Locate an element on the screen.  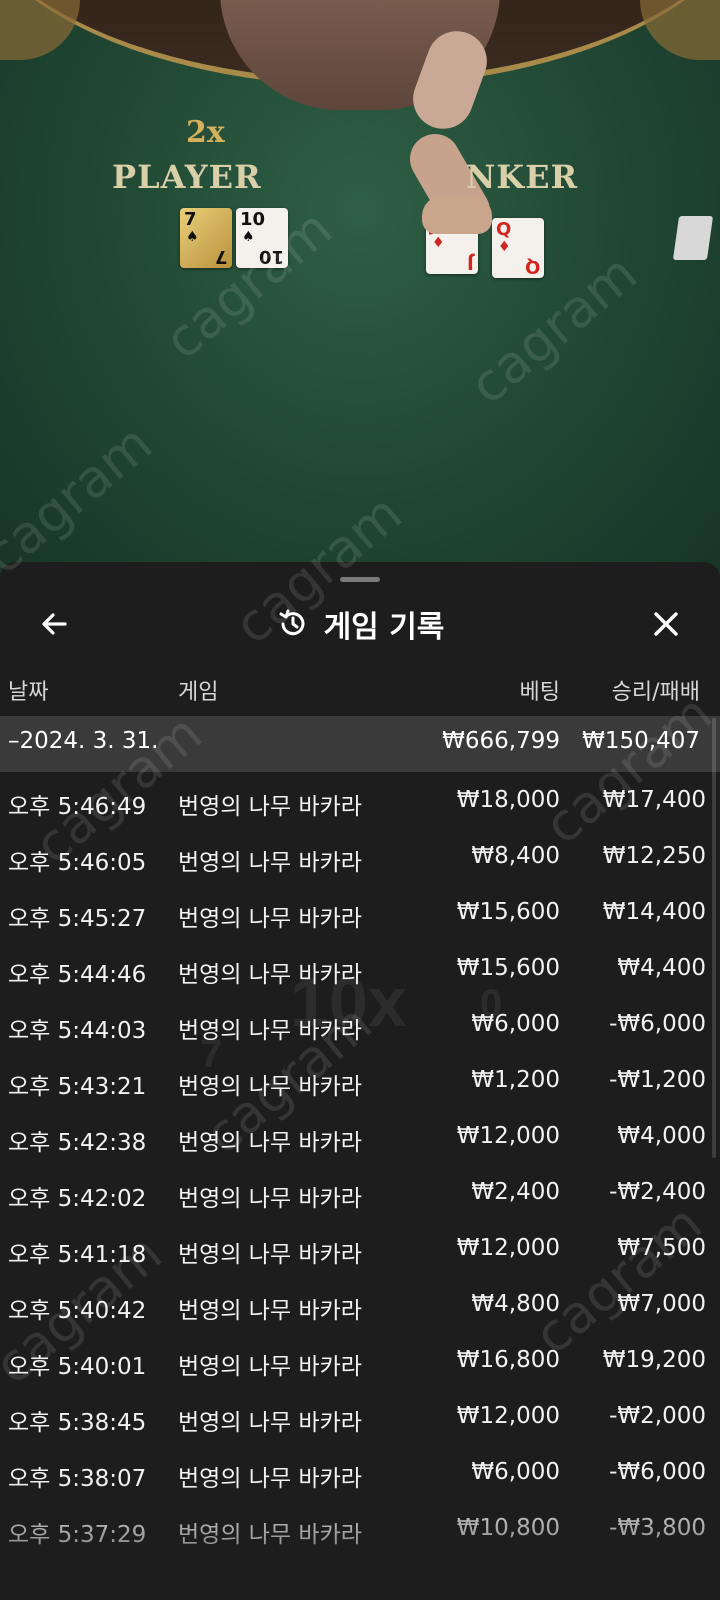
row-time: 오후 5:42:38 is located at coordinates (77, 1143).